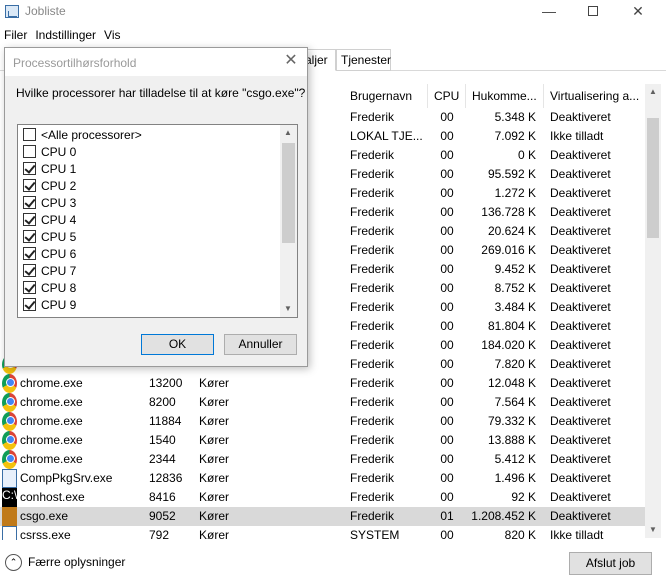 Image resolution: width=666 pixels, height=586 pixels. Describe the element at coordinates (333, 12) in the screenshot. I see `title-bar: Jobliste — ✕` at that location.